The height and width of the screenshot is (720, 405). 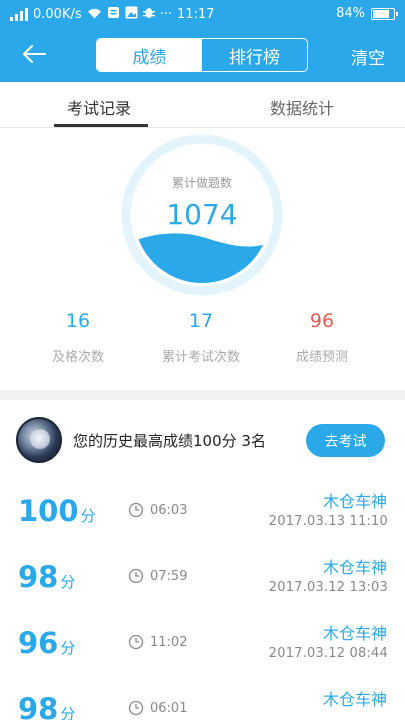 What do you see at coordinates (48, 511) in the screenshot?
I see `score-number: 100` at bounding box center [48, 511].